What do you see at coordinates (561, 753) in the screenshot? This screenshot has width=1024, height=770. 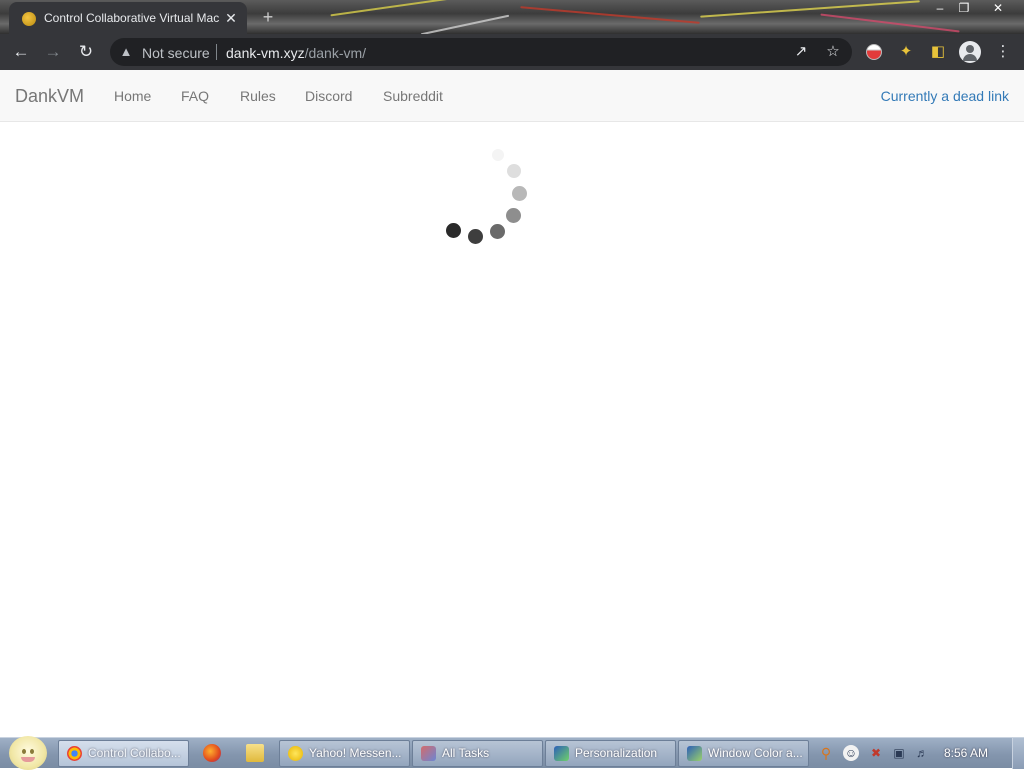 I see `personalization-icon` at bounding box center [561, 753].